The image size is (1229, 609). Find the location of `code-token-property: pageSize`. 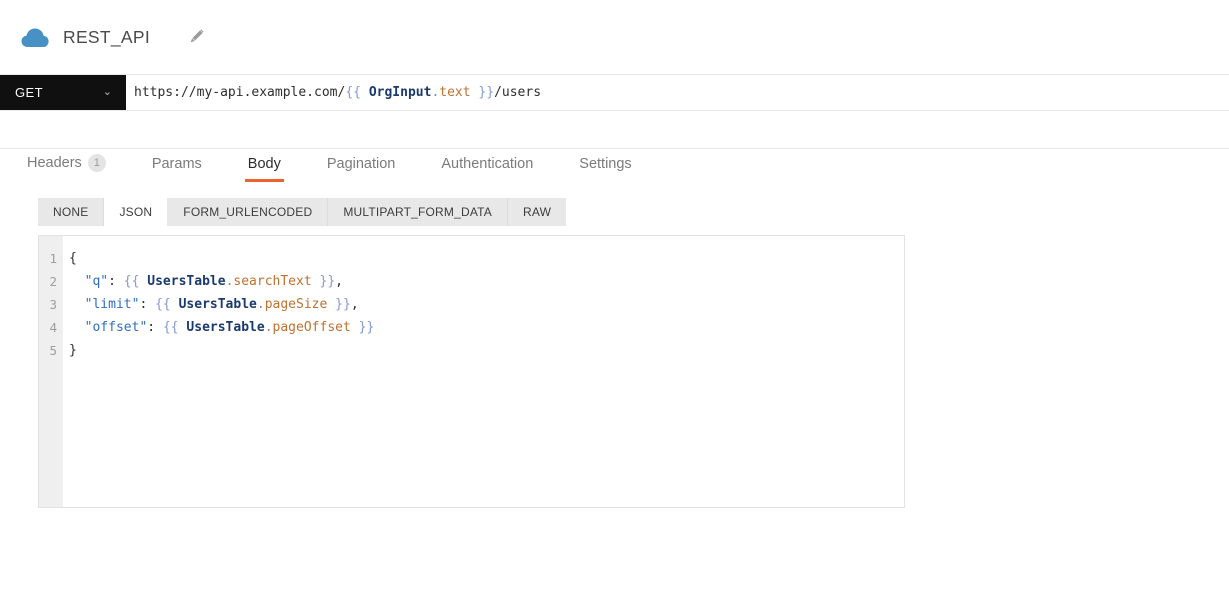

code-token-property: pageSize is located at coordinates (296, 304).